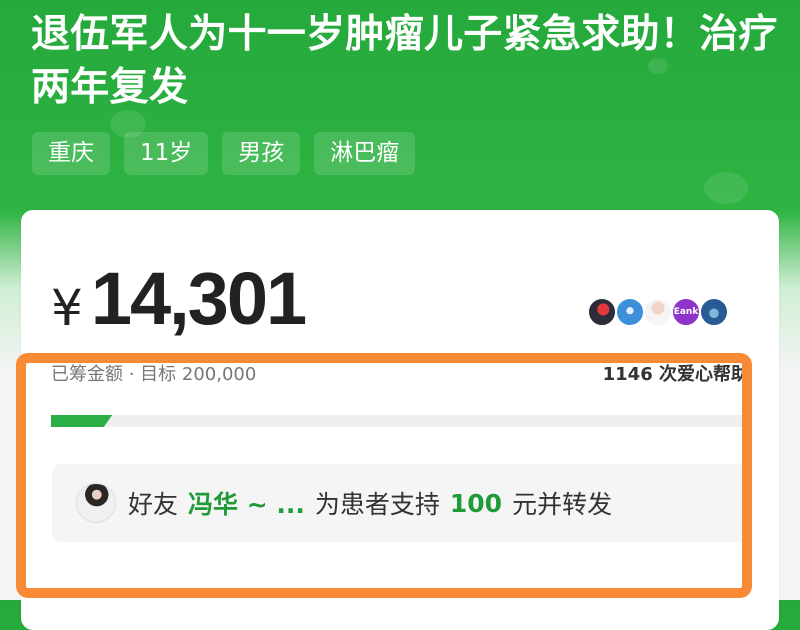  I want to click on currency-symbol: ¥, so click(67, 308).